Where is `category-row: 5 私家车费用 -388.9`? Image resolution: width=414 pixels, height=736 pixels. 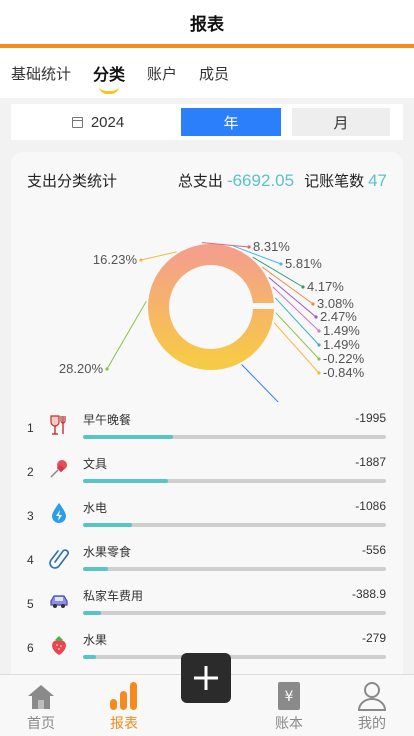
category-row: 5 私家车费用 -388.9 is located at coordinates (207, 605).